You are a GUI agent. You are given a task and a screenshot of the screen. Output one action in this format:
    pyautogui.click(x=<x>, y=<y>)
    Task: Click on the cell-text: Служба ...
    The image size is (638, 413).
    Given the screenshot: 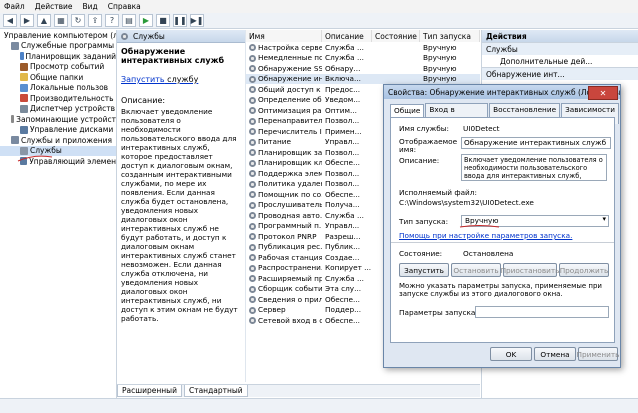 What is the action you would take?
    pyautogui.click(x=344, y=58)
    